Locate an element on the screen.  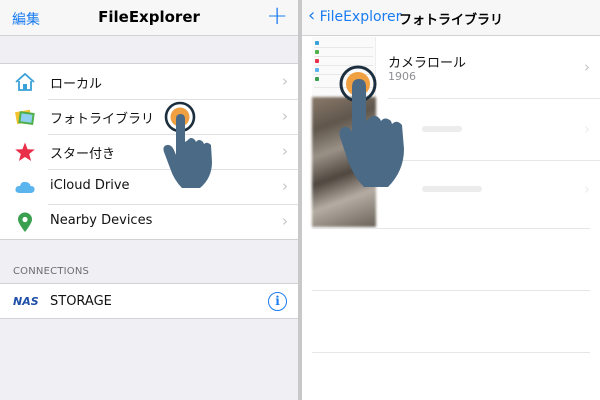
mini-pin-icon is located at coordinates (317, 79).